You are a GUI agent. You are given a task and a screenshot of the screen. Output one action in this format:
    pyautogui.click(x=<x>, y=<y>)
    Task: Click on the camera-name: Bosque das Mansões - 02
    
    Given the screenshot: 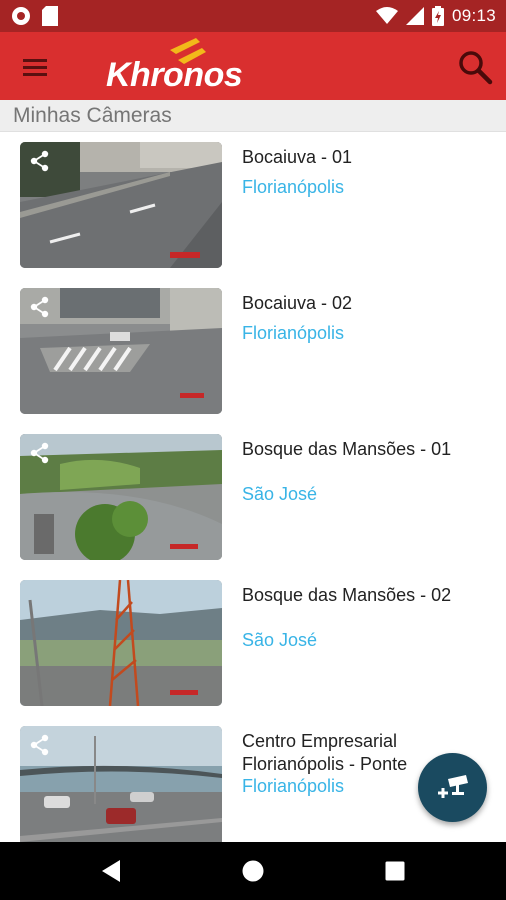 What is the action you would take?
    pyautogui.click(x=347, y=595)
    